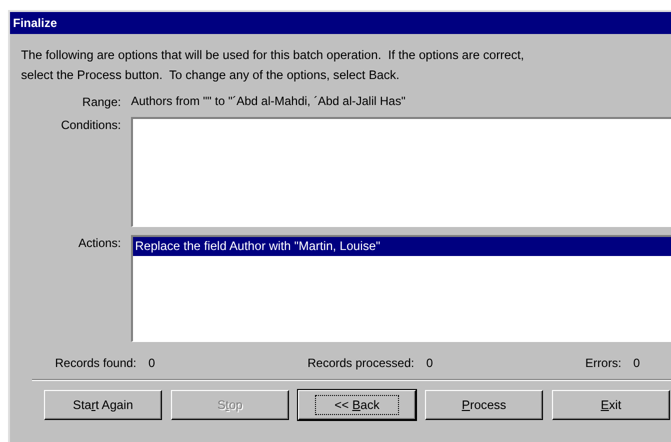  What do you see at coordinates (91, 124) in the screenshot?
I see `conditions-label: Conditions:` at bounding box center [91, 124].